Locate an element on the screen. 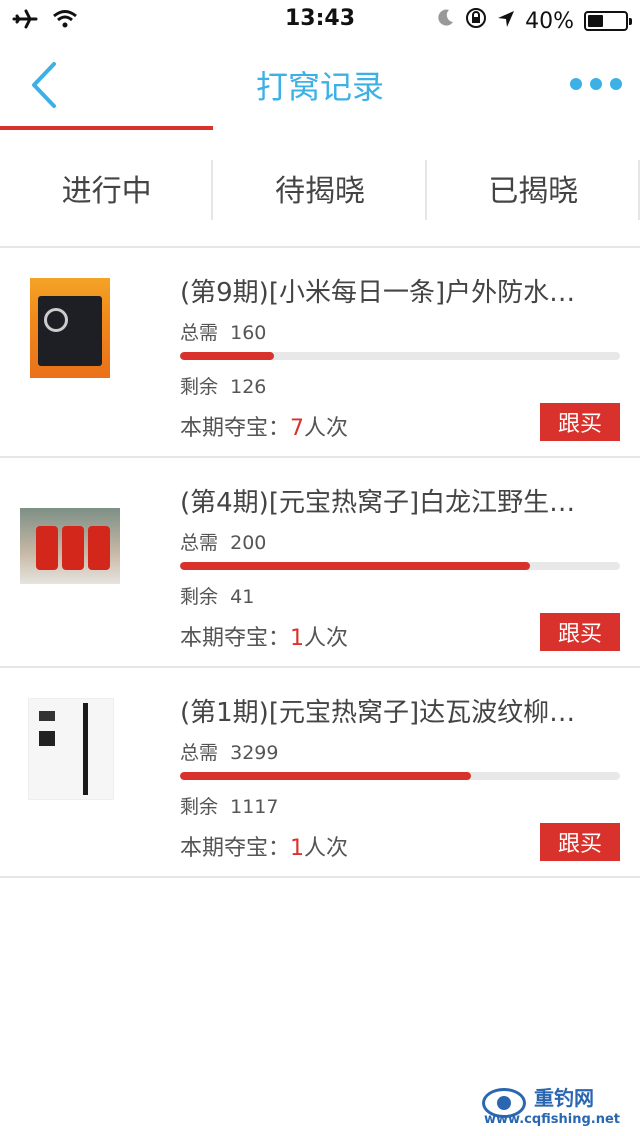 The image size is (640, 1136). tab-in-progress: 进行中 is located at coordinates (107, 188).